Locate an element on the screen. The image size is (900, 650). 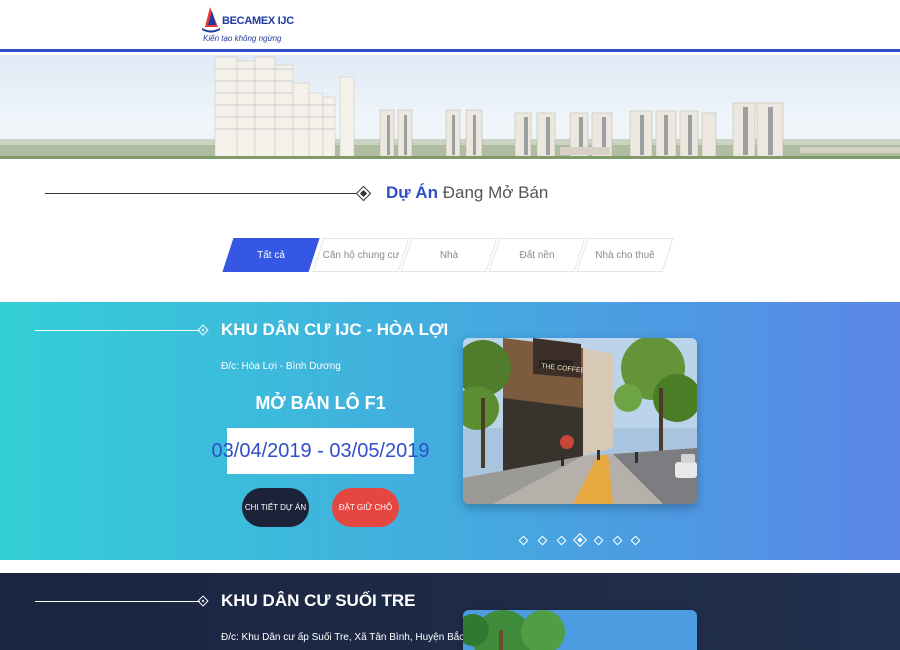
section-title: Dự Án Đang Mở Bán is located at coordinates (467, 193).